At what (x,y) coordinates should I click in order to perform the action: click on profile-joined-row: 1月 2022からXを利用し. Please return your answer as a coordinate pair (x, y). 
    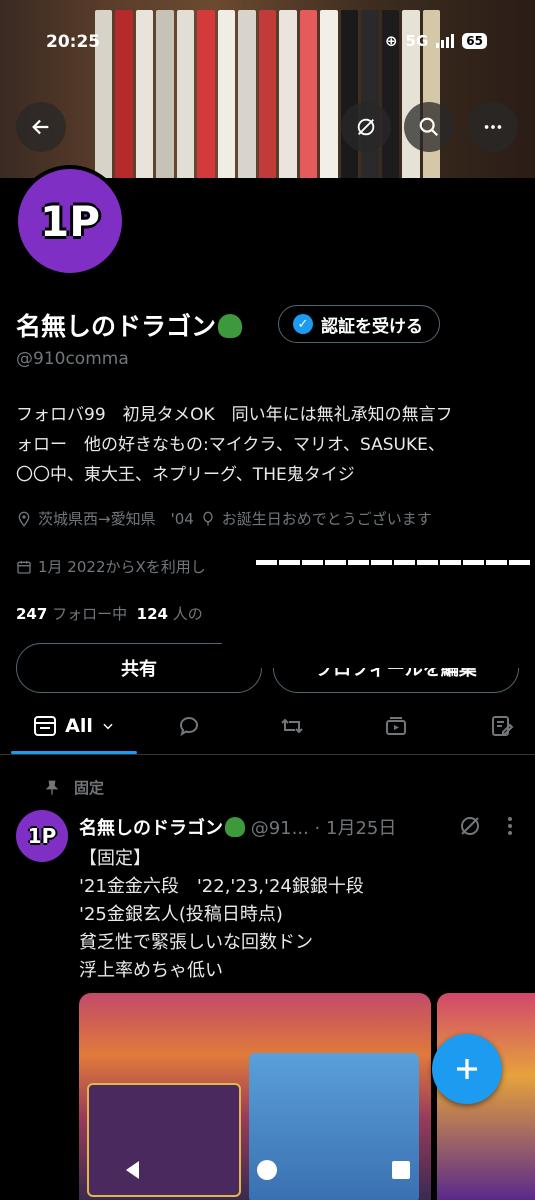
    Looking at the image, I should click on (111, 566).